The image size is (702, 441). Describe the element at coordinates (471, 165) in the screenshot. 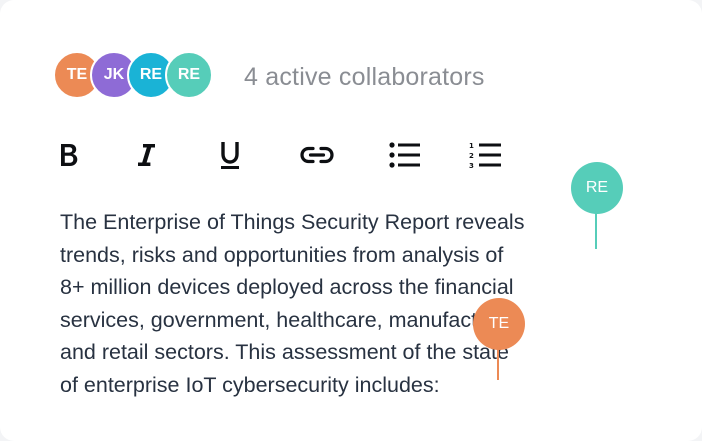

I see `svg-text: 3` at that location.